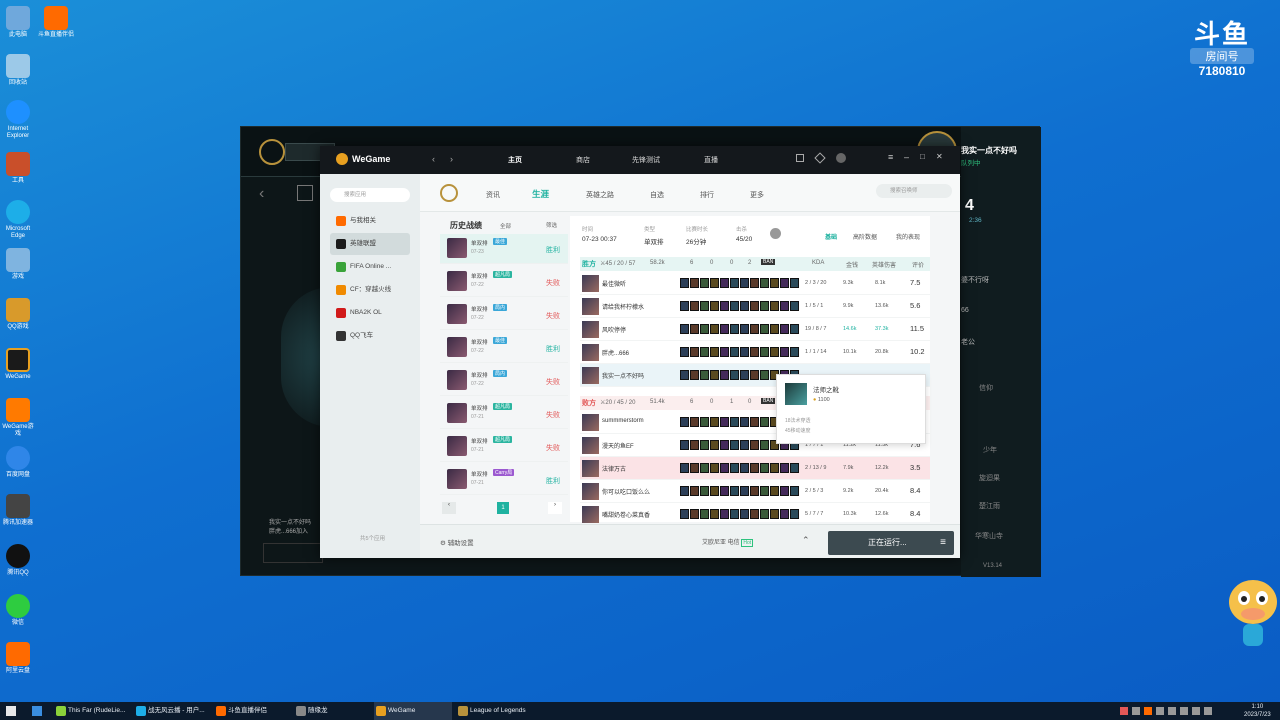 The width and height of the screenshot is (1280, 720). What do you see at coordinates (1257, 711) in the screenshot?
I see `clock: 1:10 2023/7/23` at bounding box center [1257, 711].